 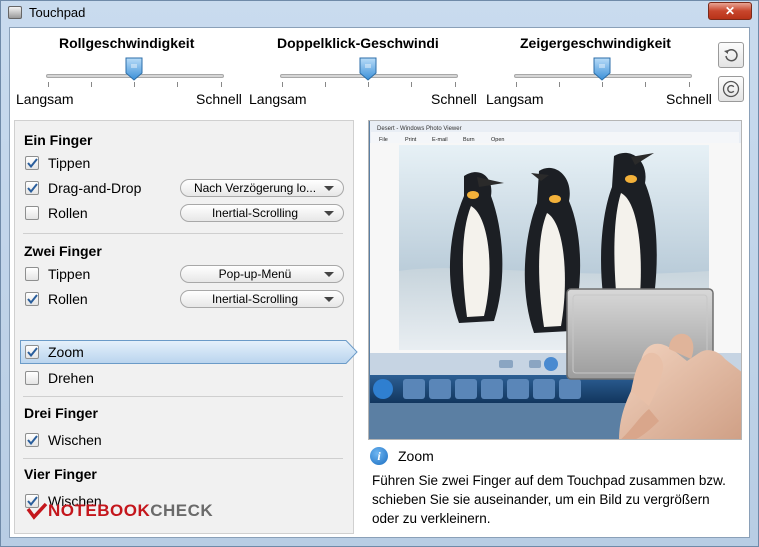 I want to click on viewer-menu-burn: Burn, so click(x=469, y=140).